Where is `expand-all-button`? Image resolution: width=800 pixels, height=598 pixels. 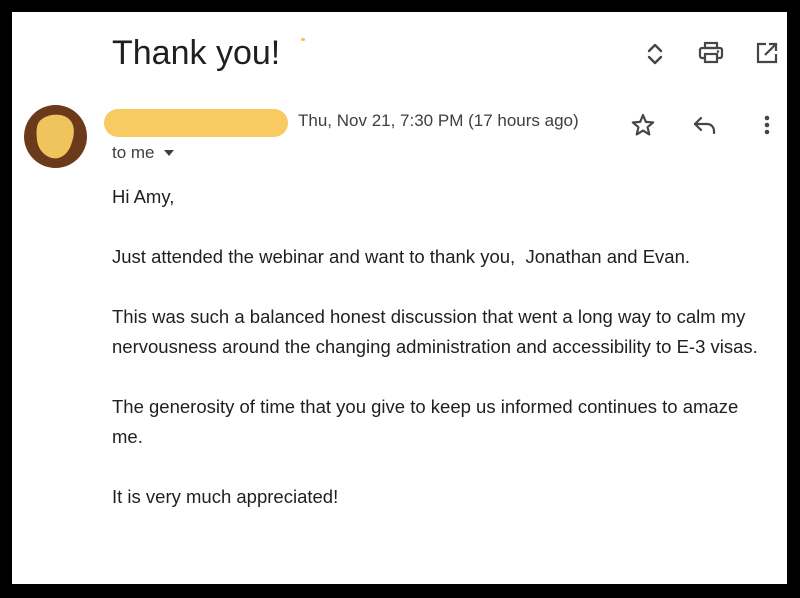 expand-all-button is located at coordinates (655, 54).